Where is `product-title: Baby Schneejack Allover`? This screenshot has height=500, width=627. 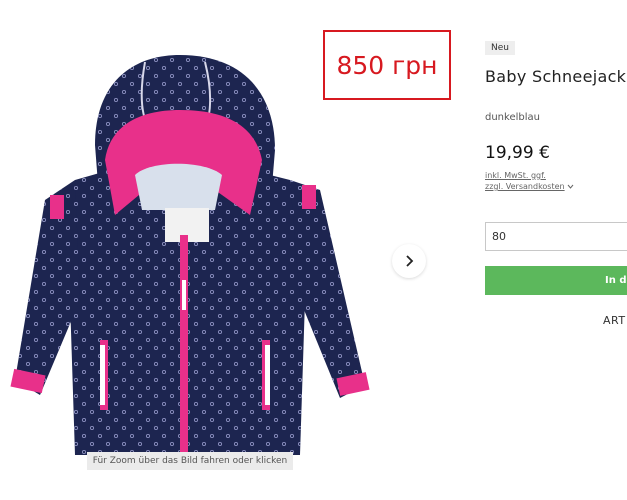
product-title: Baby Schneejack Allover is located at coordinates (556, 77).